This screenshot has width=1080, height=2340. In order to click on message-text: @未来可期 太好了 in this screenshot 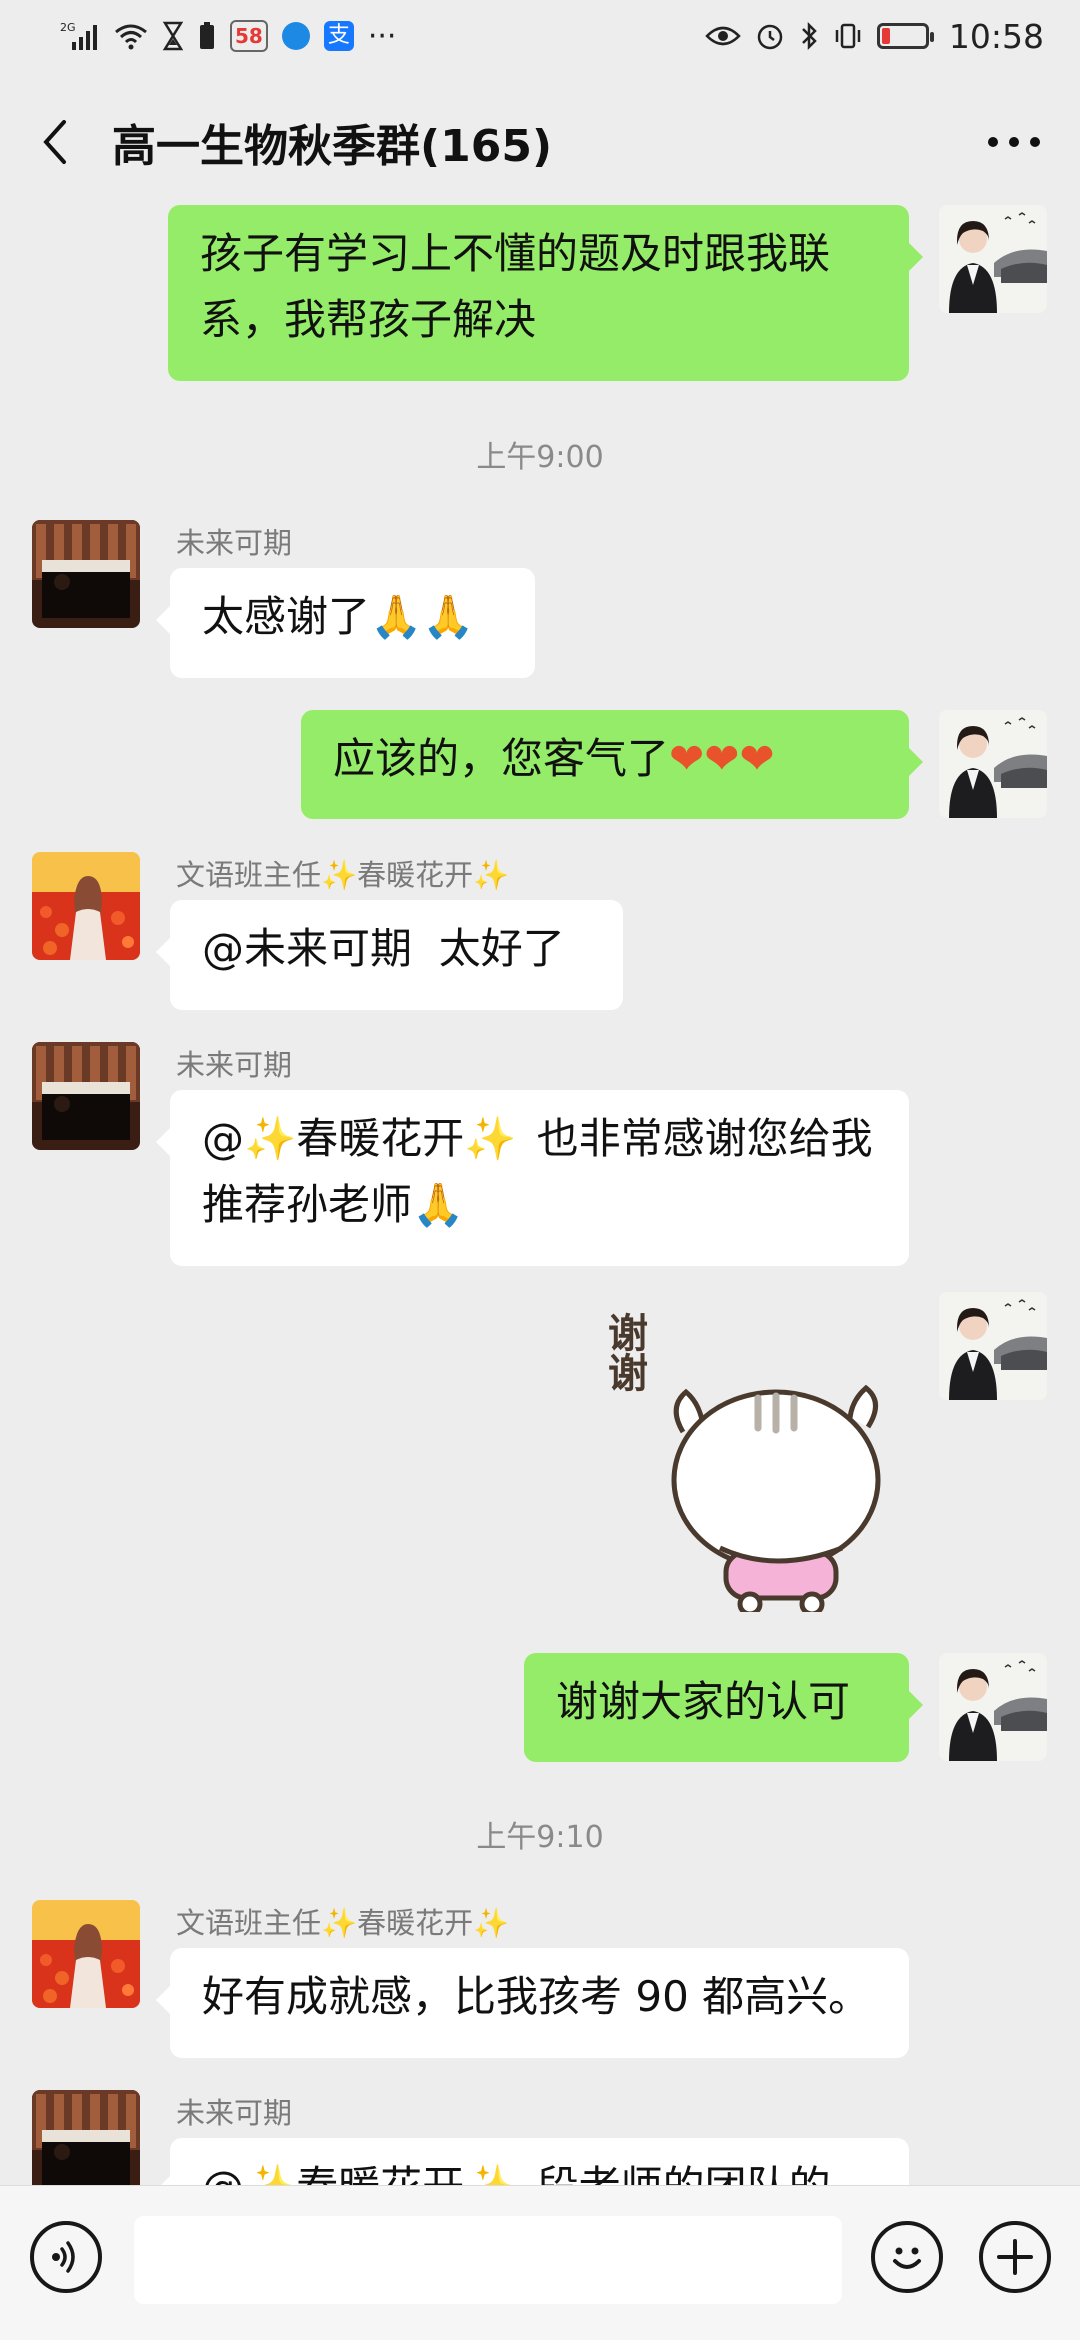, I will do `click(383, 948)`.